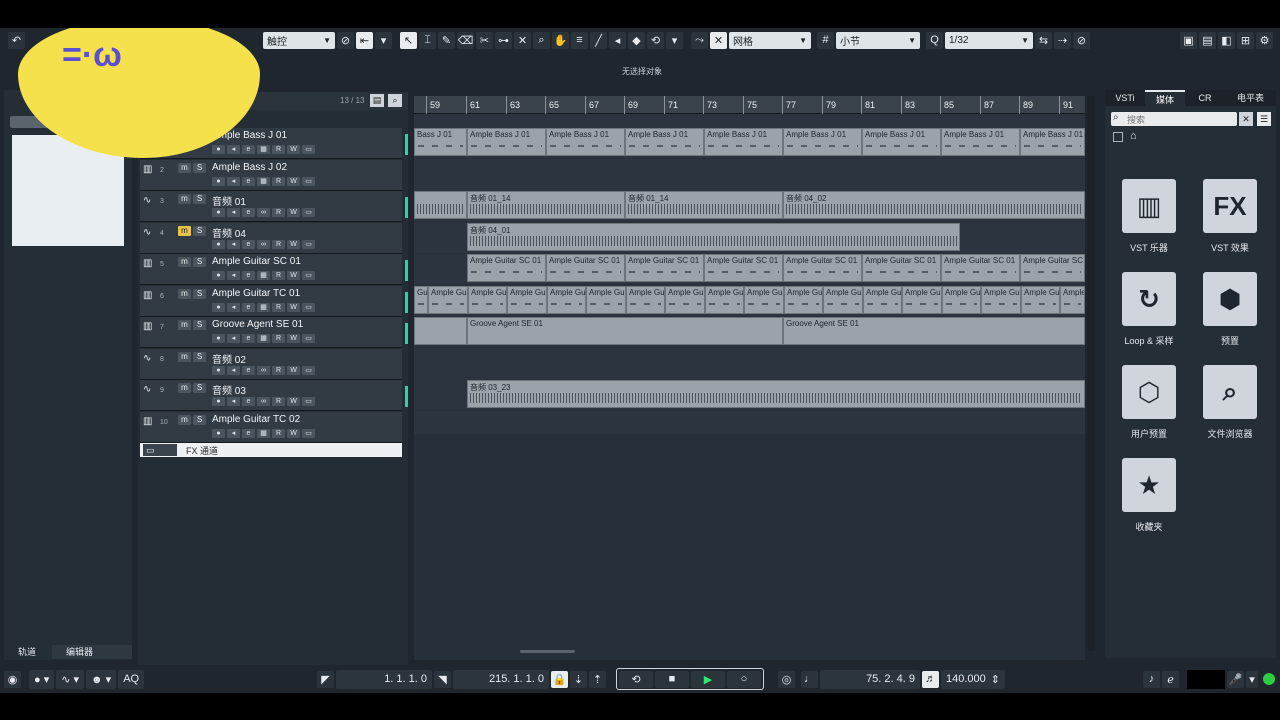 The width and height of the screenshot is (1280, 720). I want to click on track-view-icon: ▤, so click(377, 100).